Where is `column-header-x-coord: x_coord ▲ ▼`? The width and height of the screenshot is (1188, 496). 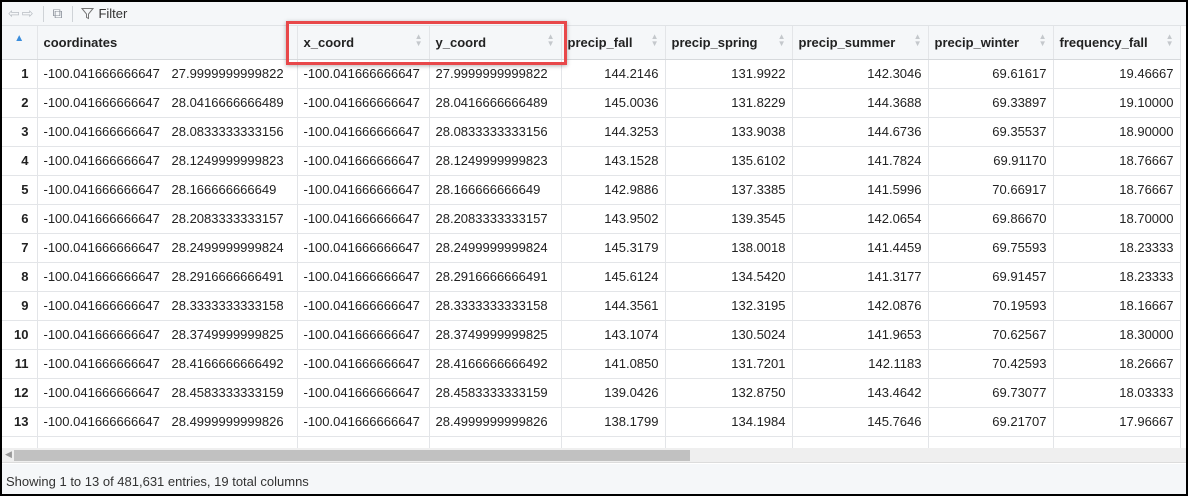 column-header-x-coord: x_coord ▲ ▼ is located at coordinates (363, 43).